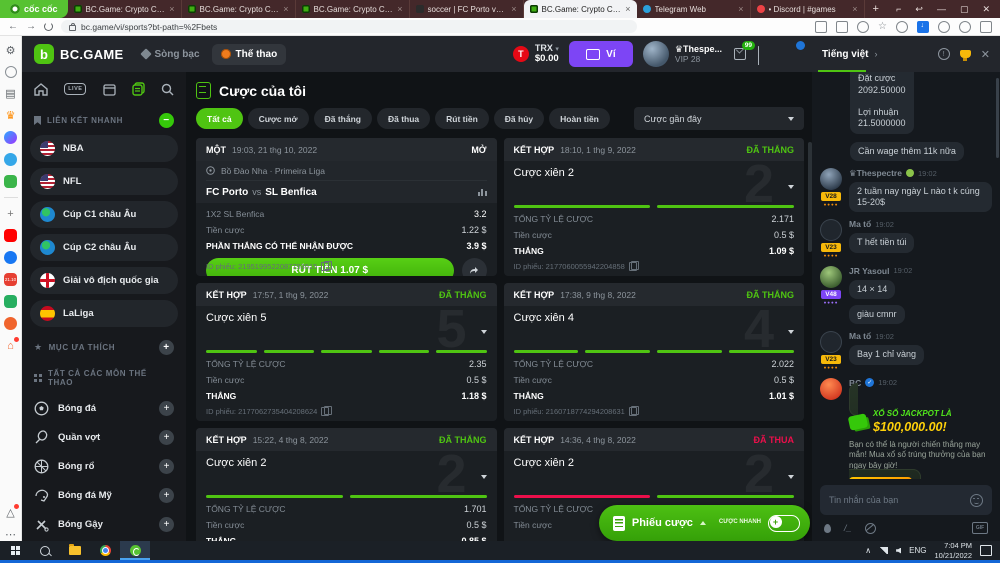 The image size is (1000, 563). What do you see at coordinates (104, 524) in the screenshot?
I see `sidebar-sport-cricket: Bóng Gậy +` at bounding box center [104, 524].